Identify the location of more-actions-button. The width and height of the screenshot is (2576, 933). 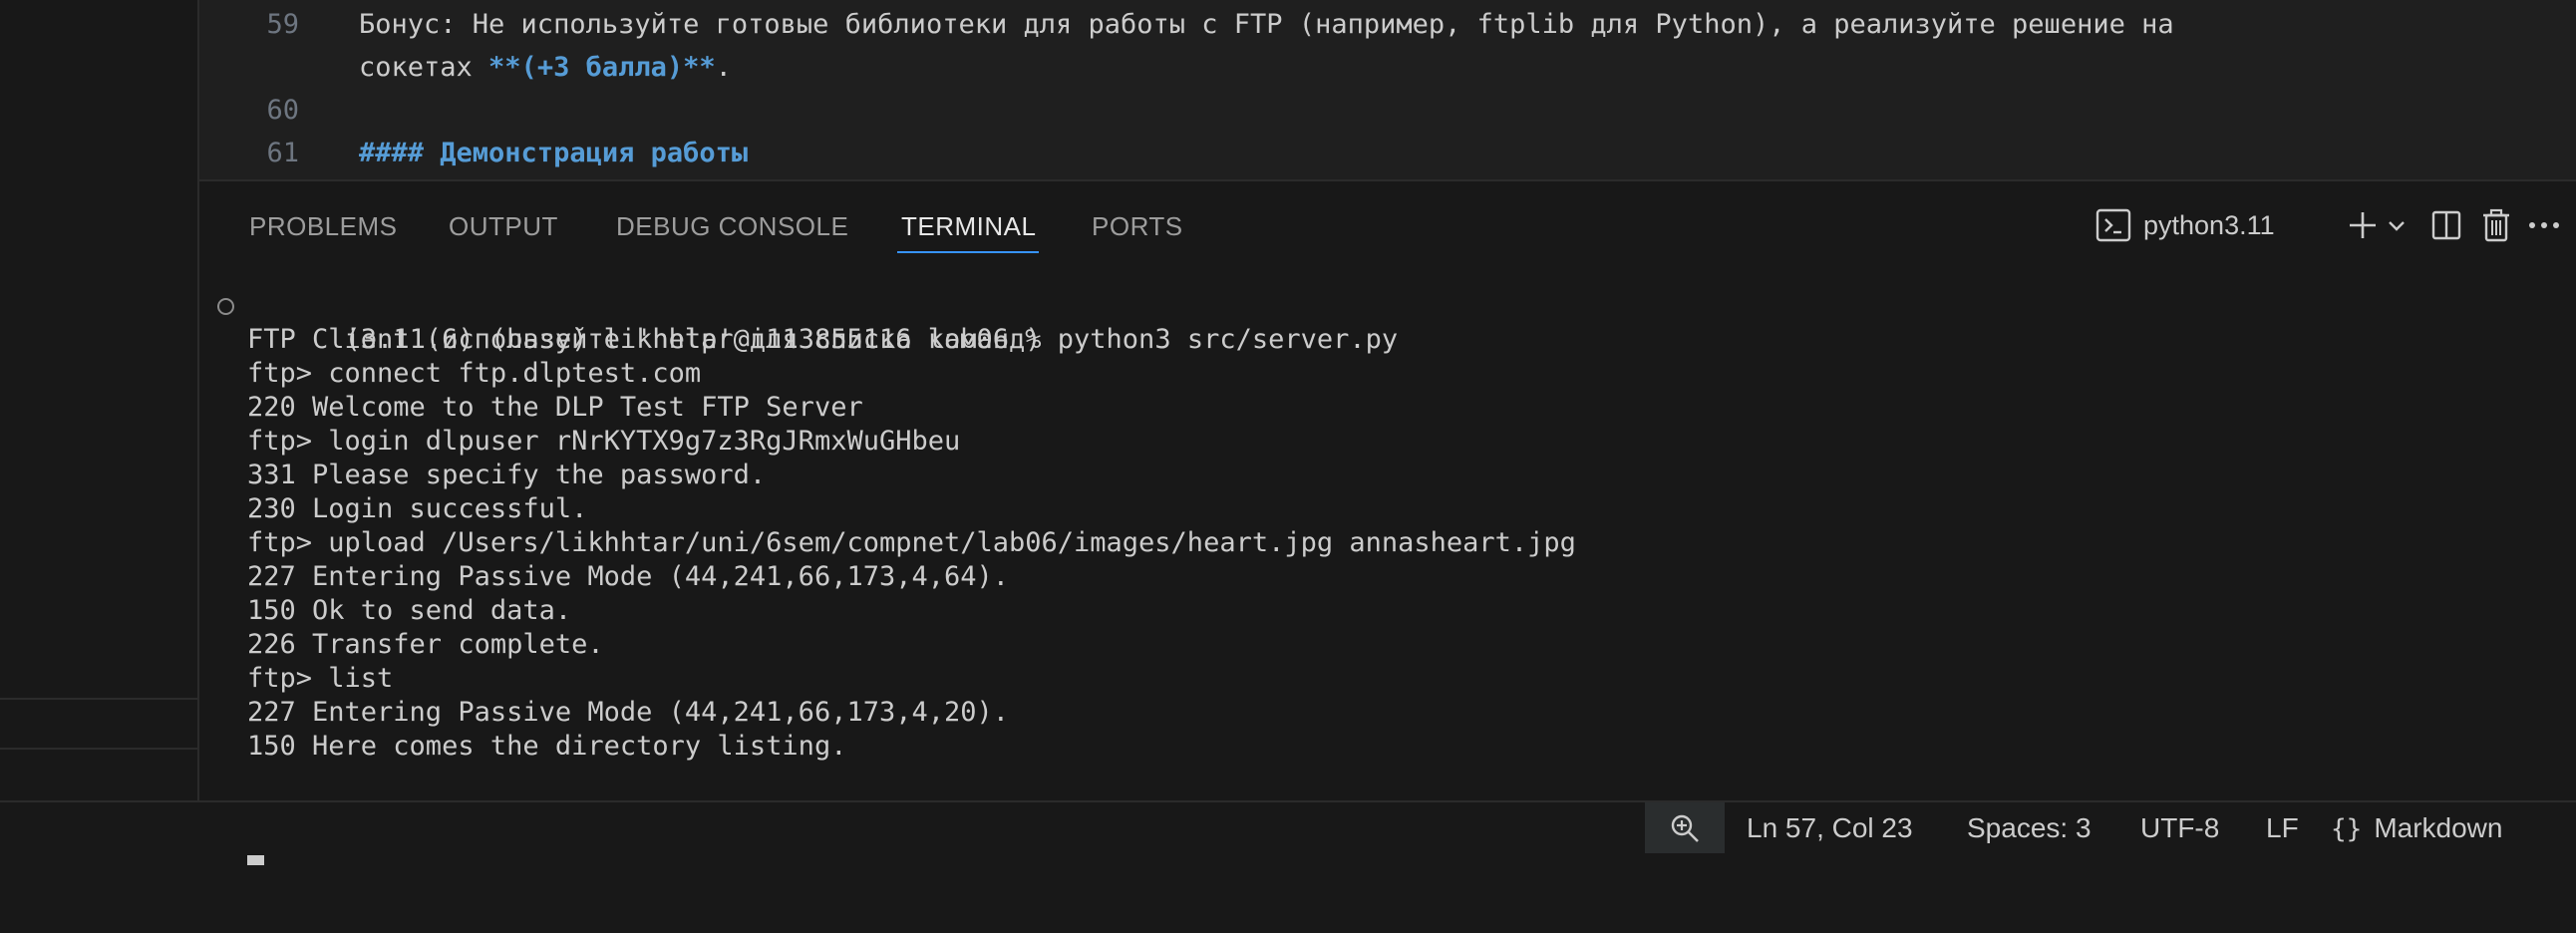
(2544, 225).